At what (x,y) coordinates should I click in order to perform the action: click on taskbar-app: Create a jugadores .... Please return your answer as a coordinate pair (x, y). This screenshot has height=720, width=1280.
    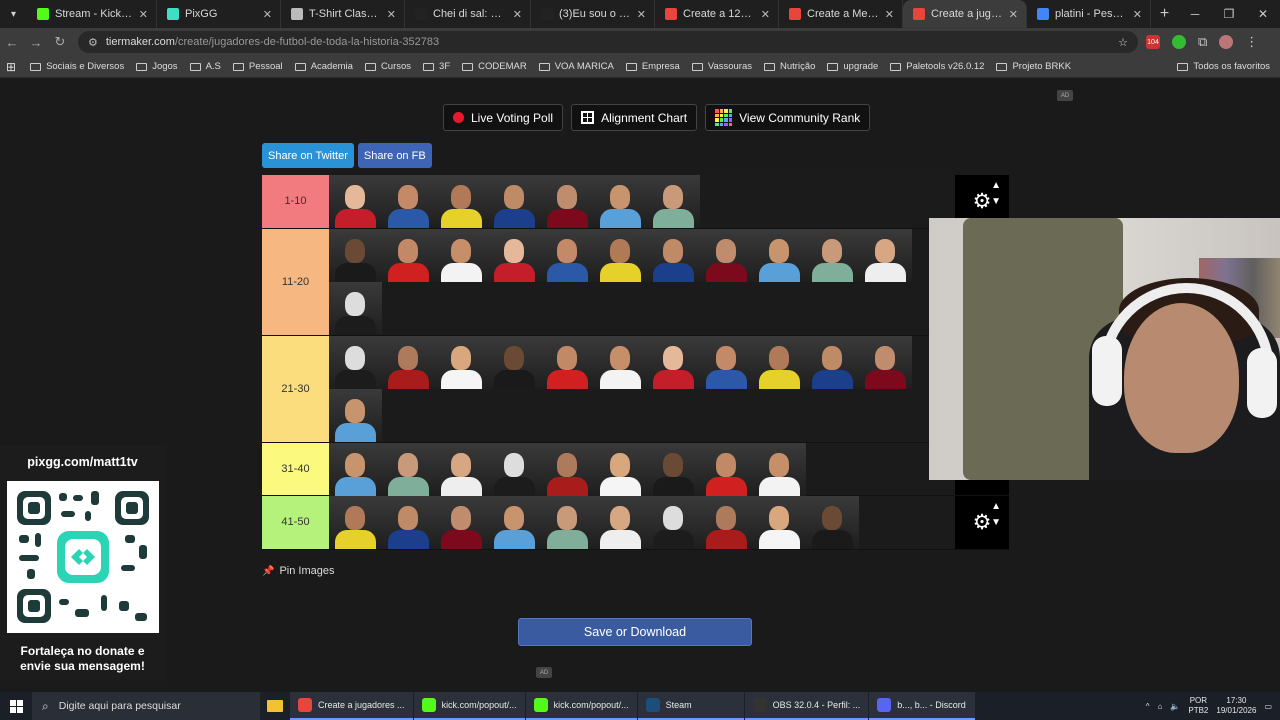
    Looking at the image, I should click on (351, 706).